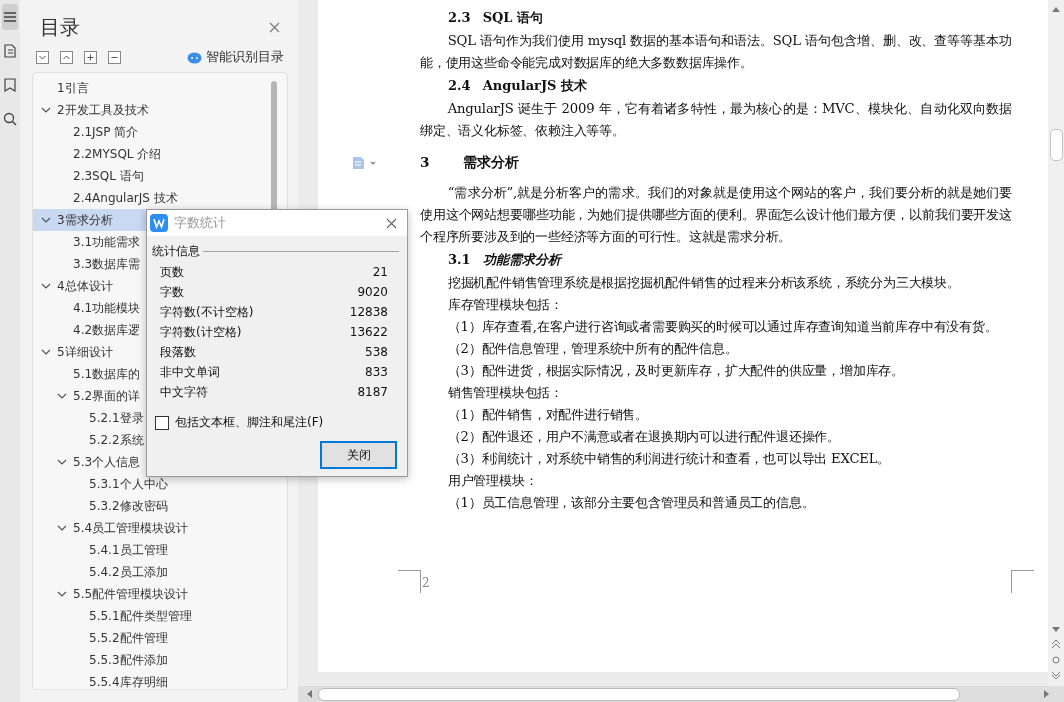  What do you see at coordinates (534, 86) in the screenshot?
I see `heading: AngularJS 技术` at bounding box center [534, 86].